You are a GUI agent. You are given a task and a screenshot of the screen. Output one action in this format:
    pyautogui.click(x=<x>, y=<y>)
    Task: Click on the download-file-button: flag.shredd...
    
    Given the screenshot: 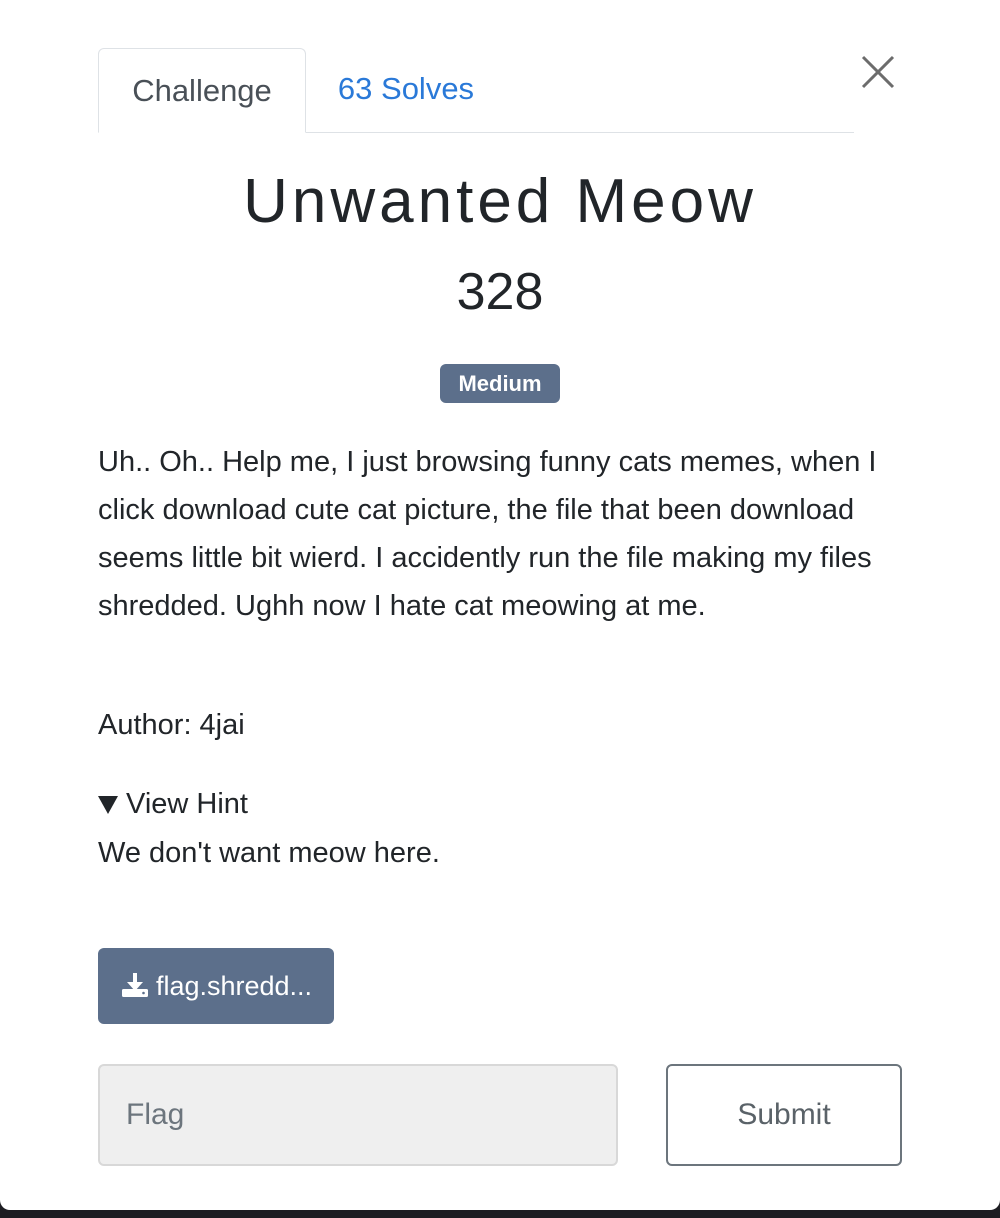 What is the action you would take?
    pyautogui.click(x=216, y=986)
    